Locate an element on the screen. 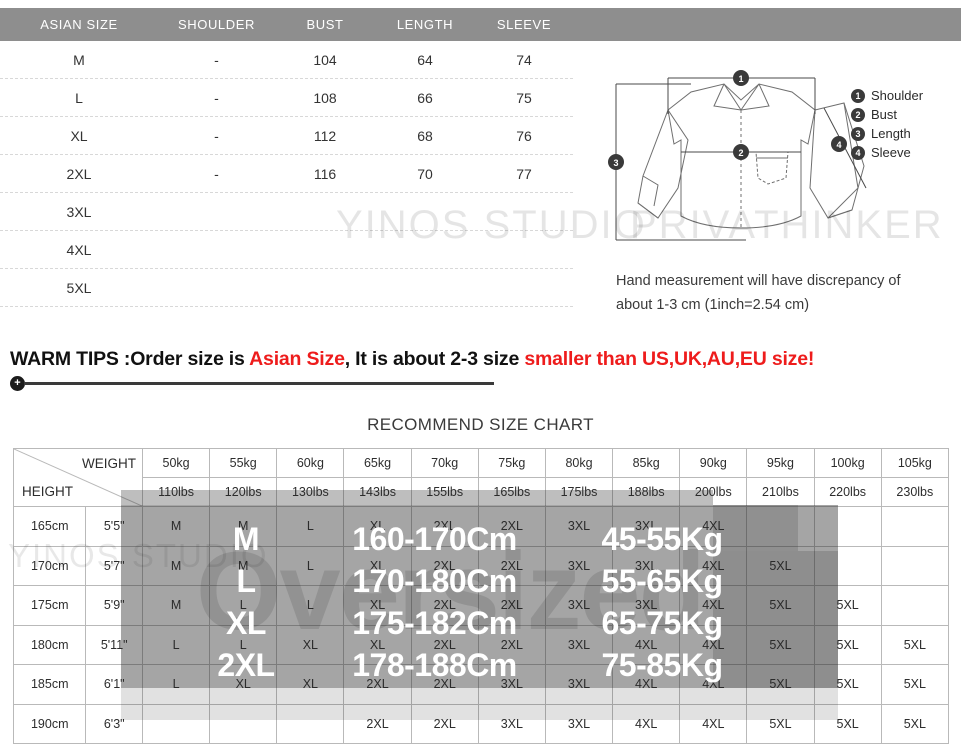  spec-cell-size: 3XL is located at coordinates (79, 211).